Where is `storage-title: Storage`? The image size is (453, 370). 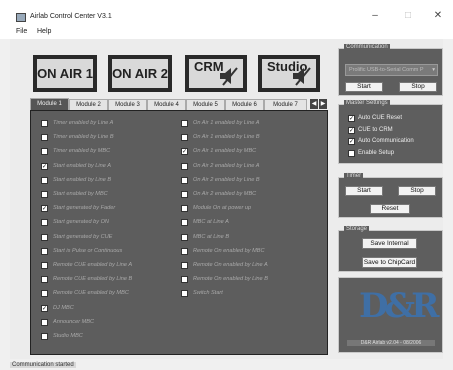 storage-title: Storage is located at coordinates (357, 229).